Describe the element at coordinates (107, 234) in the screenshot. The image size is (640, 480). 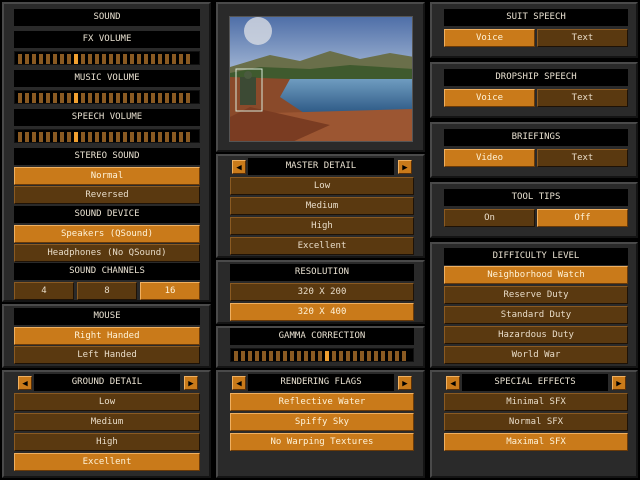
I see `device-speakers-option: Speakers (QSound)` at that location.